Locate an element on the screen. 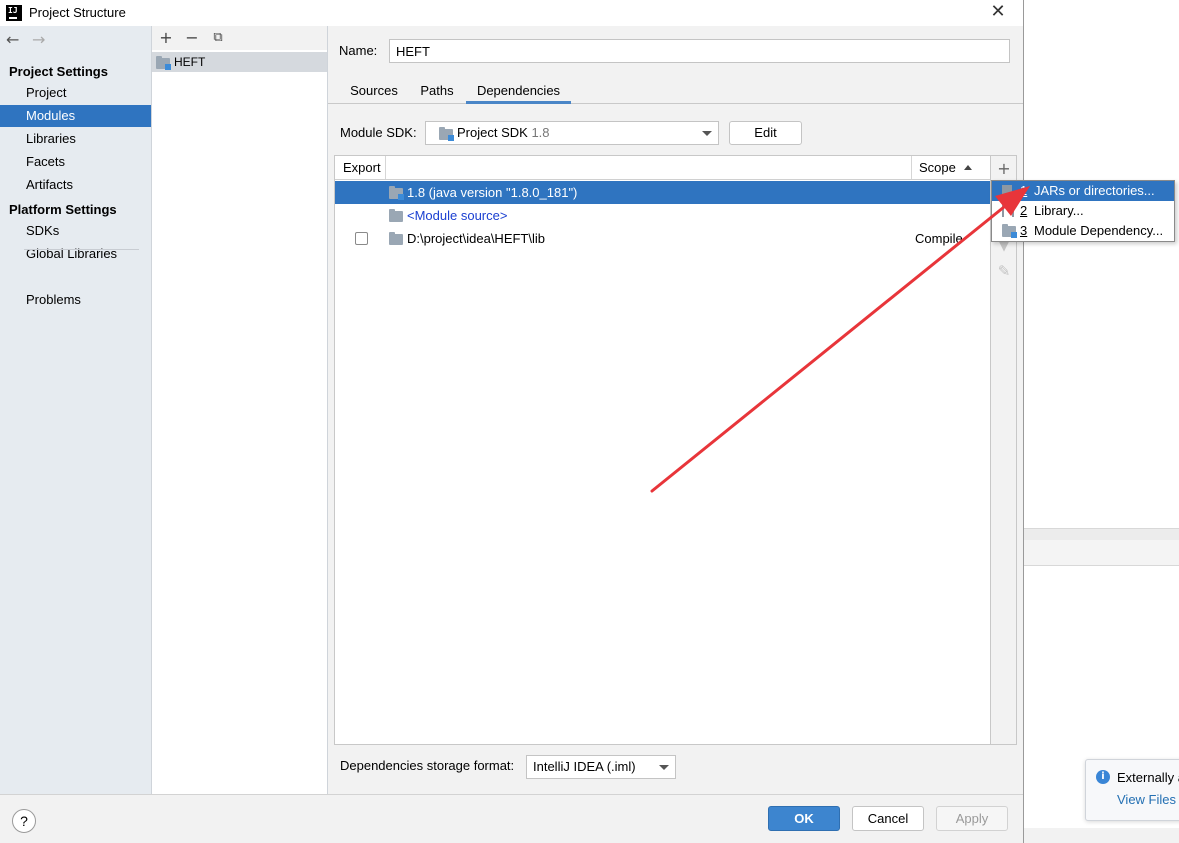 This screenshot has height=843, width=1179. close-button: ✕ is located at coordinates (998, 13).